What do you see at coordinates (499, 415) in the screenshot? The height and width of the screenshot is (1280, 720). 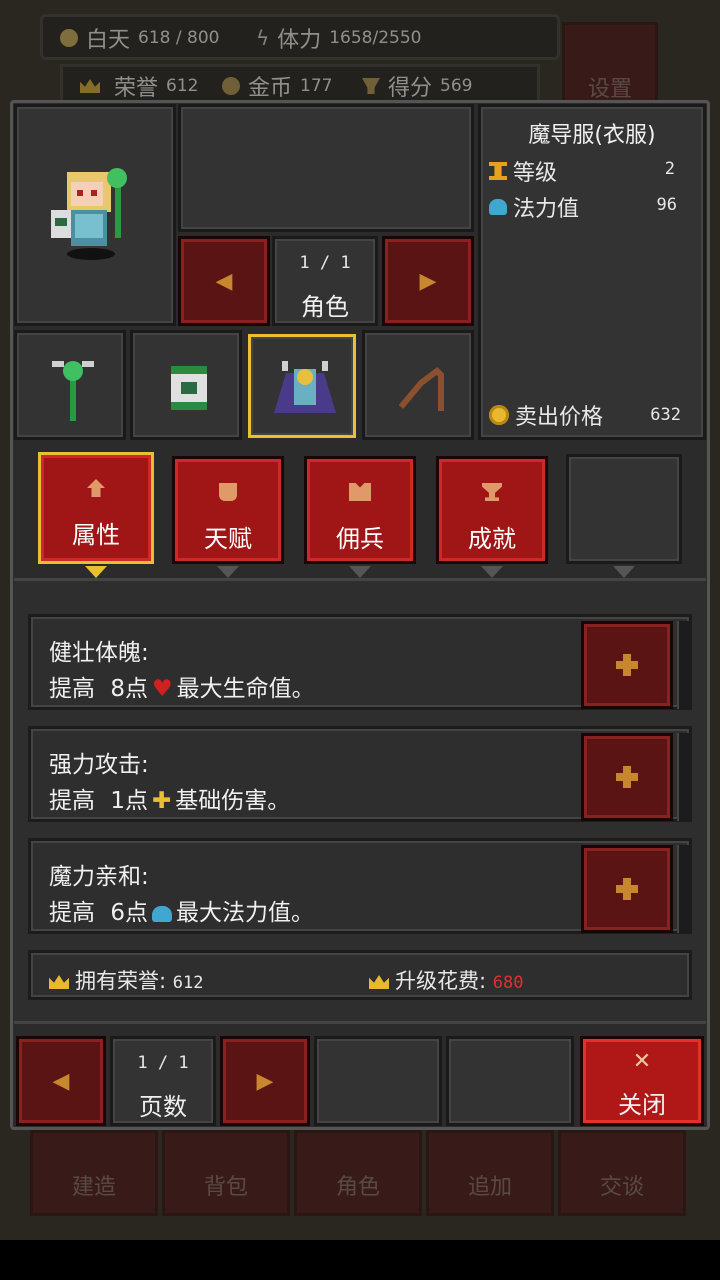 I see `coin-icon` at bounding box center [499, 415].